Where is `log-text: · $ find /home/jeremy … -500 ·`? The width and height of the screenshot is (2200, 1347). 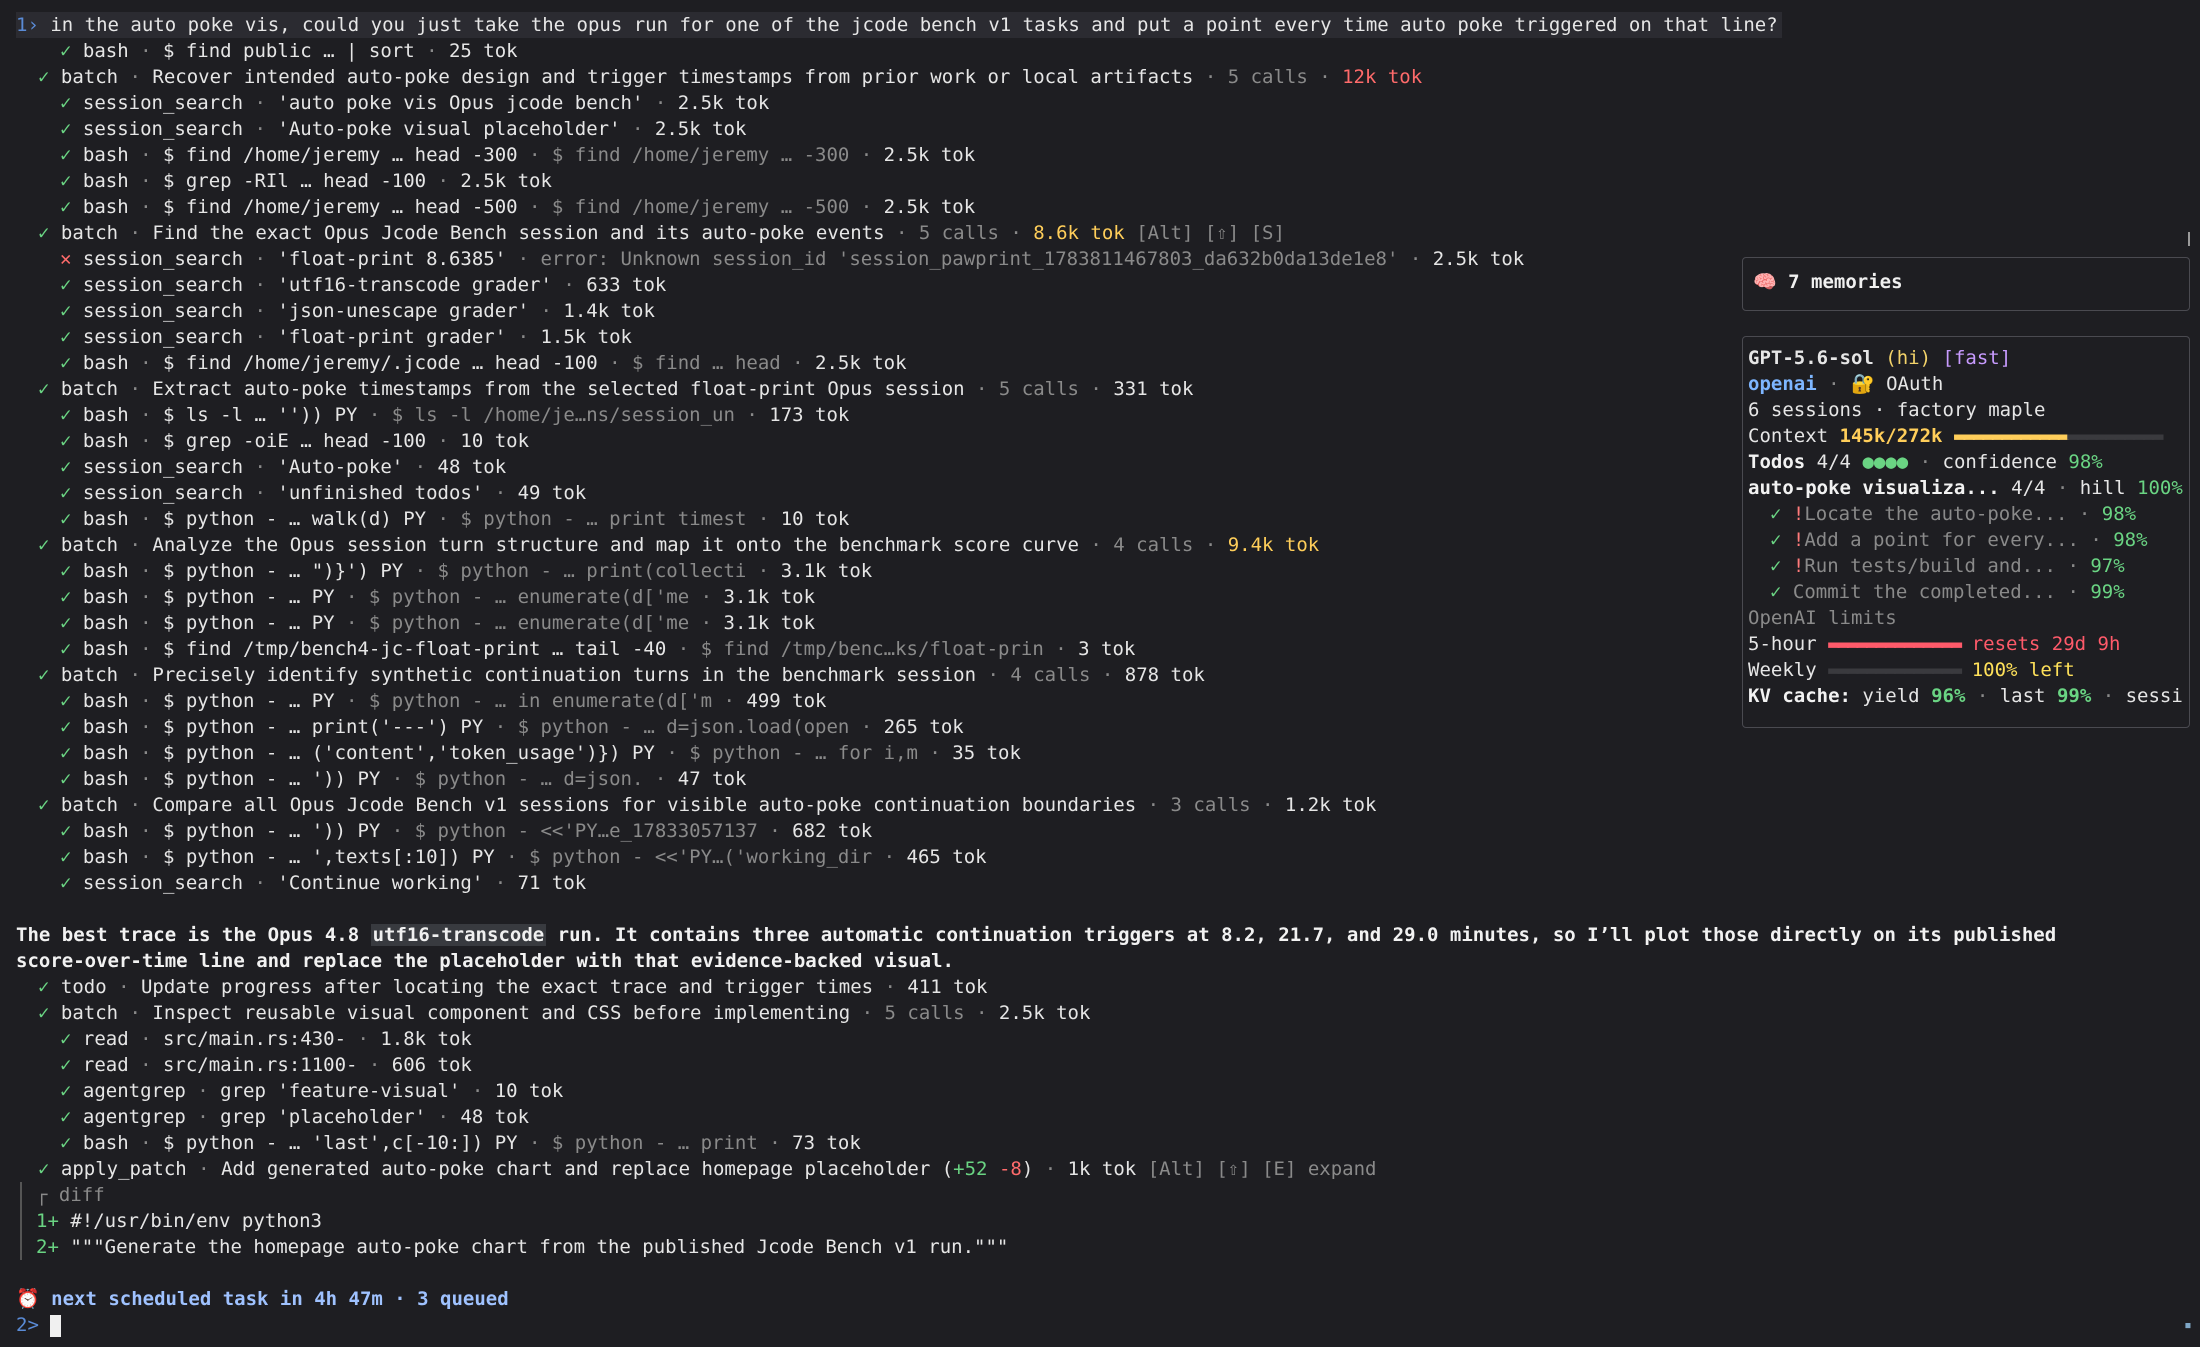 log-text: · $ find /home/jeremy … -500 · is located at coordinates (700, 207).